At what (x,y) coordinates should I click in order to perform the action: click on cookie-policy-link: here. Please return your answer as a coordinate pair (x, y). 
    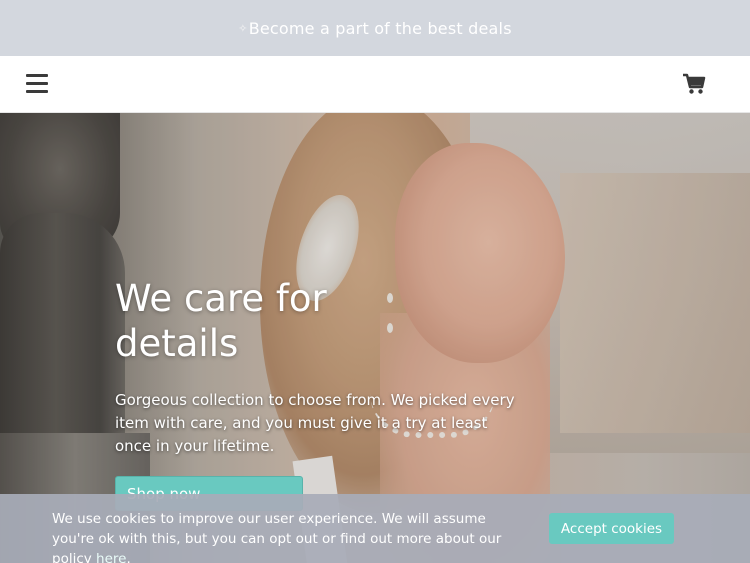
    Looking at the image, I should click on (111, 557).